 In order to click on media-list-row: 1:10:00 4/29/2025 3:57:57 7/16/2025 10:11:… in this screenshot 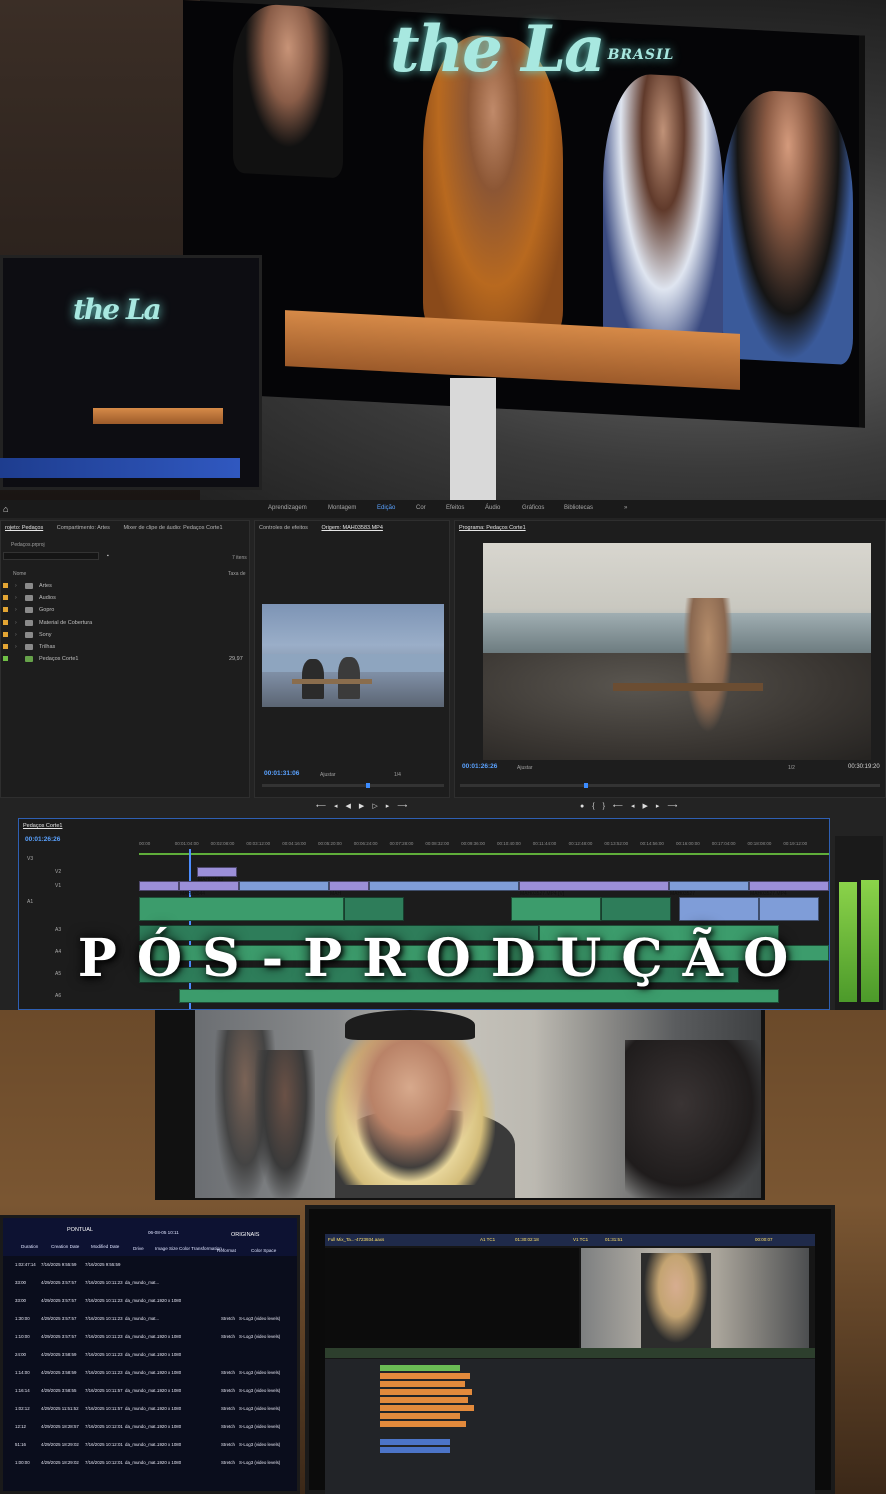, I will do `click(152, 1338)`.